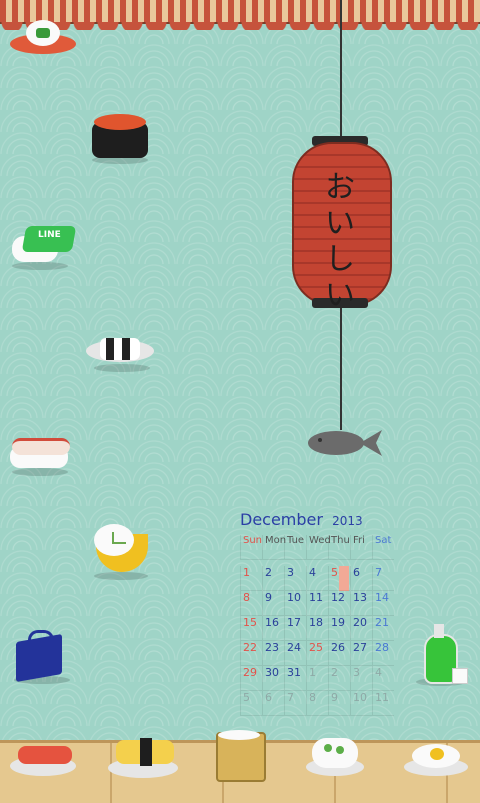 Image resolution: width=480 pixels, height=803 pixels. Describe the element at coordinates (345, 443) in the screenshot. I see `fish-pull-icon` at that location.